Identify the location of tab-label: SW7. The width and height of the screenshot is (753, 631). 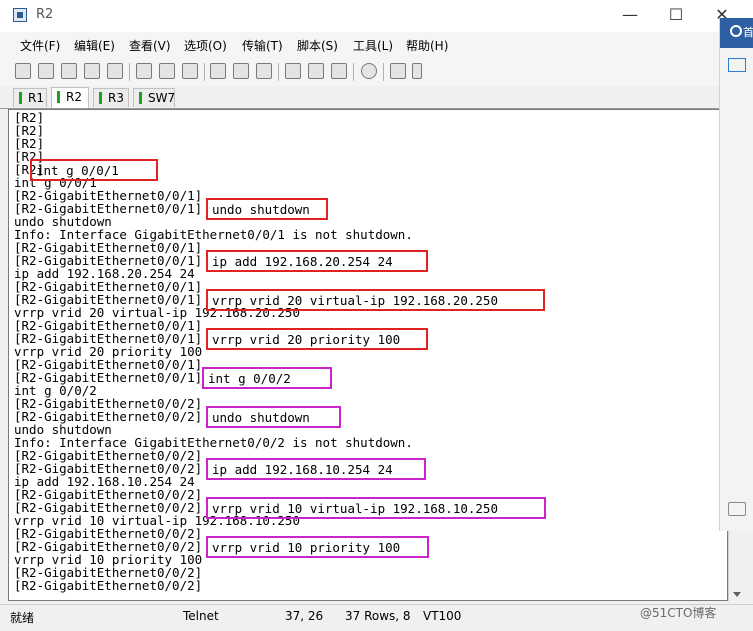
(162, 98).